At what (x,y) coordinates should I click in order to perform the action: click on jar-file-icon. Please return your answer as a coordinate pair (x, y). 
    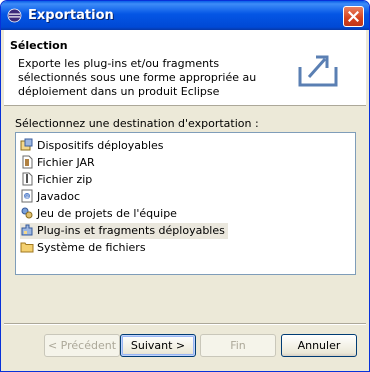
    Looking at the image, I should click on (27, 162).